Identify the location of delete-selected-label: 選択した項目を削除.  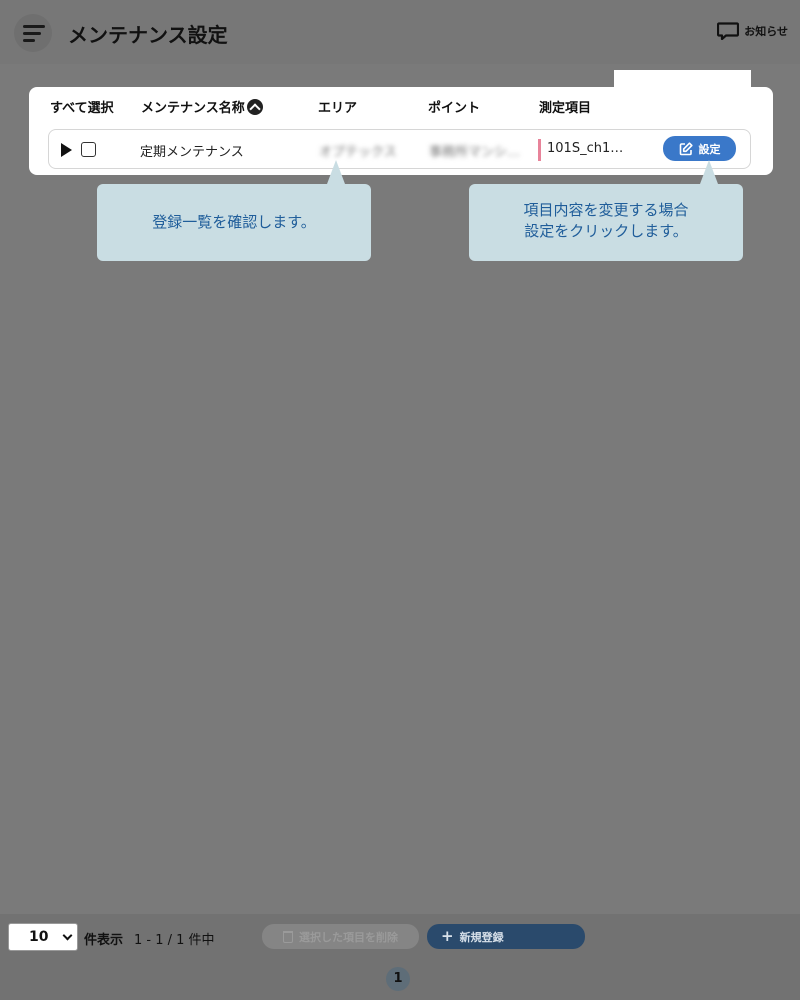
(348, 937).